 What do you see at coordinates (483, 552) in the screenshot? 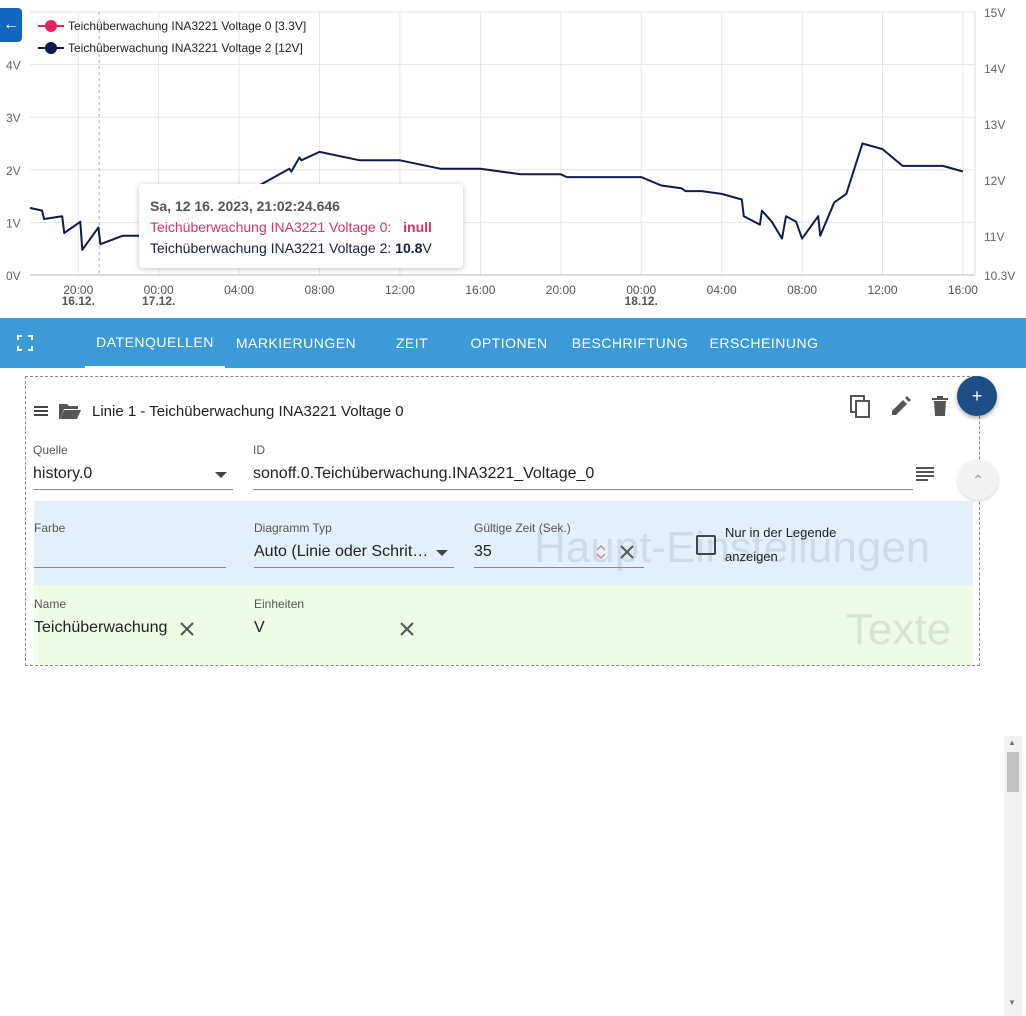
I see `gueltige-zeit-field: 35` at bounding box center [483, 552].